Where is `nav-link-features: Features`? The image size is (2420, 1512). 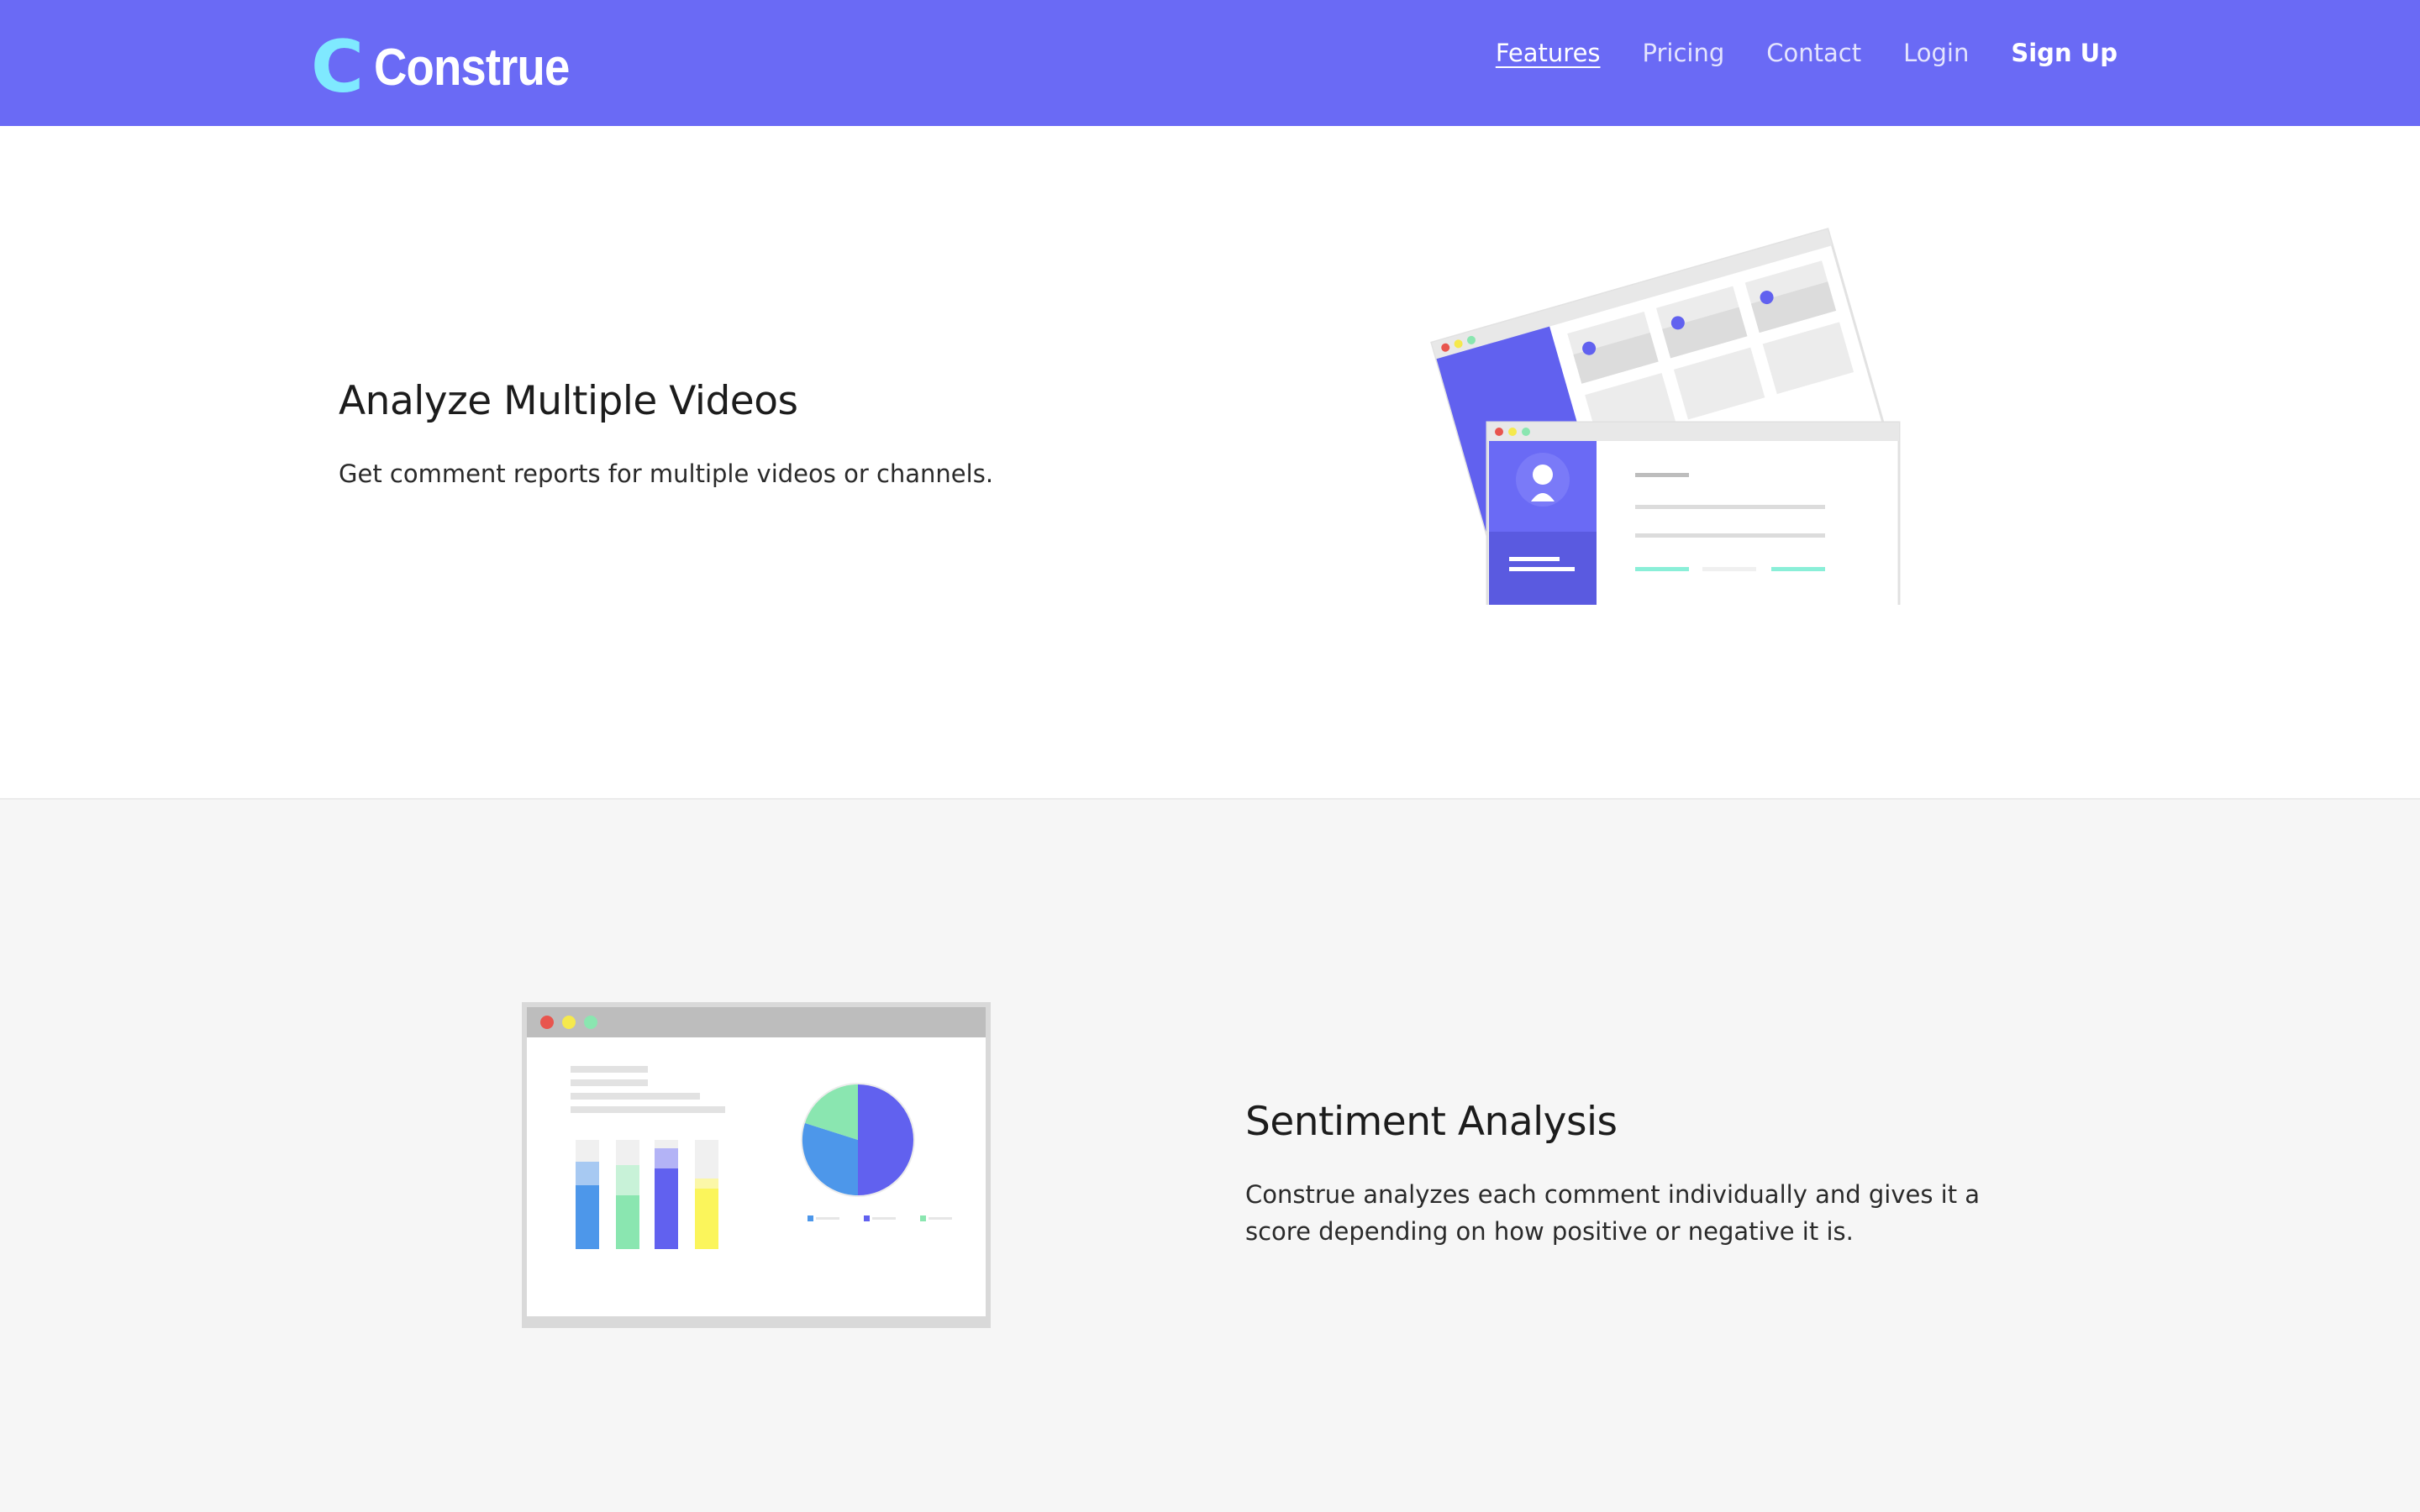
nav-link-features: Features is located at coordinates (1548, 53).